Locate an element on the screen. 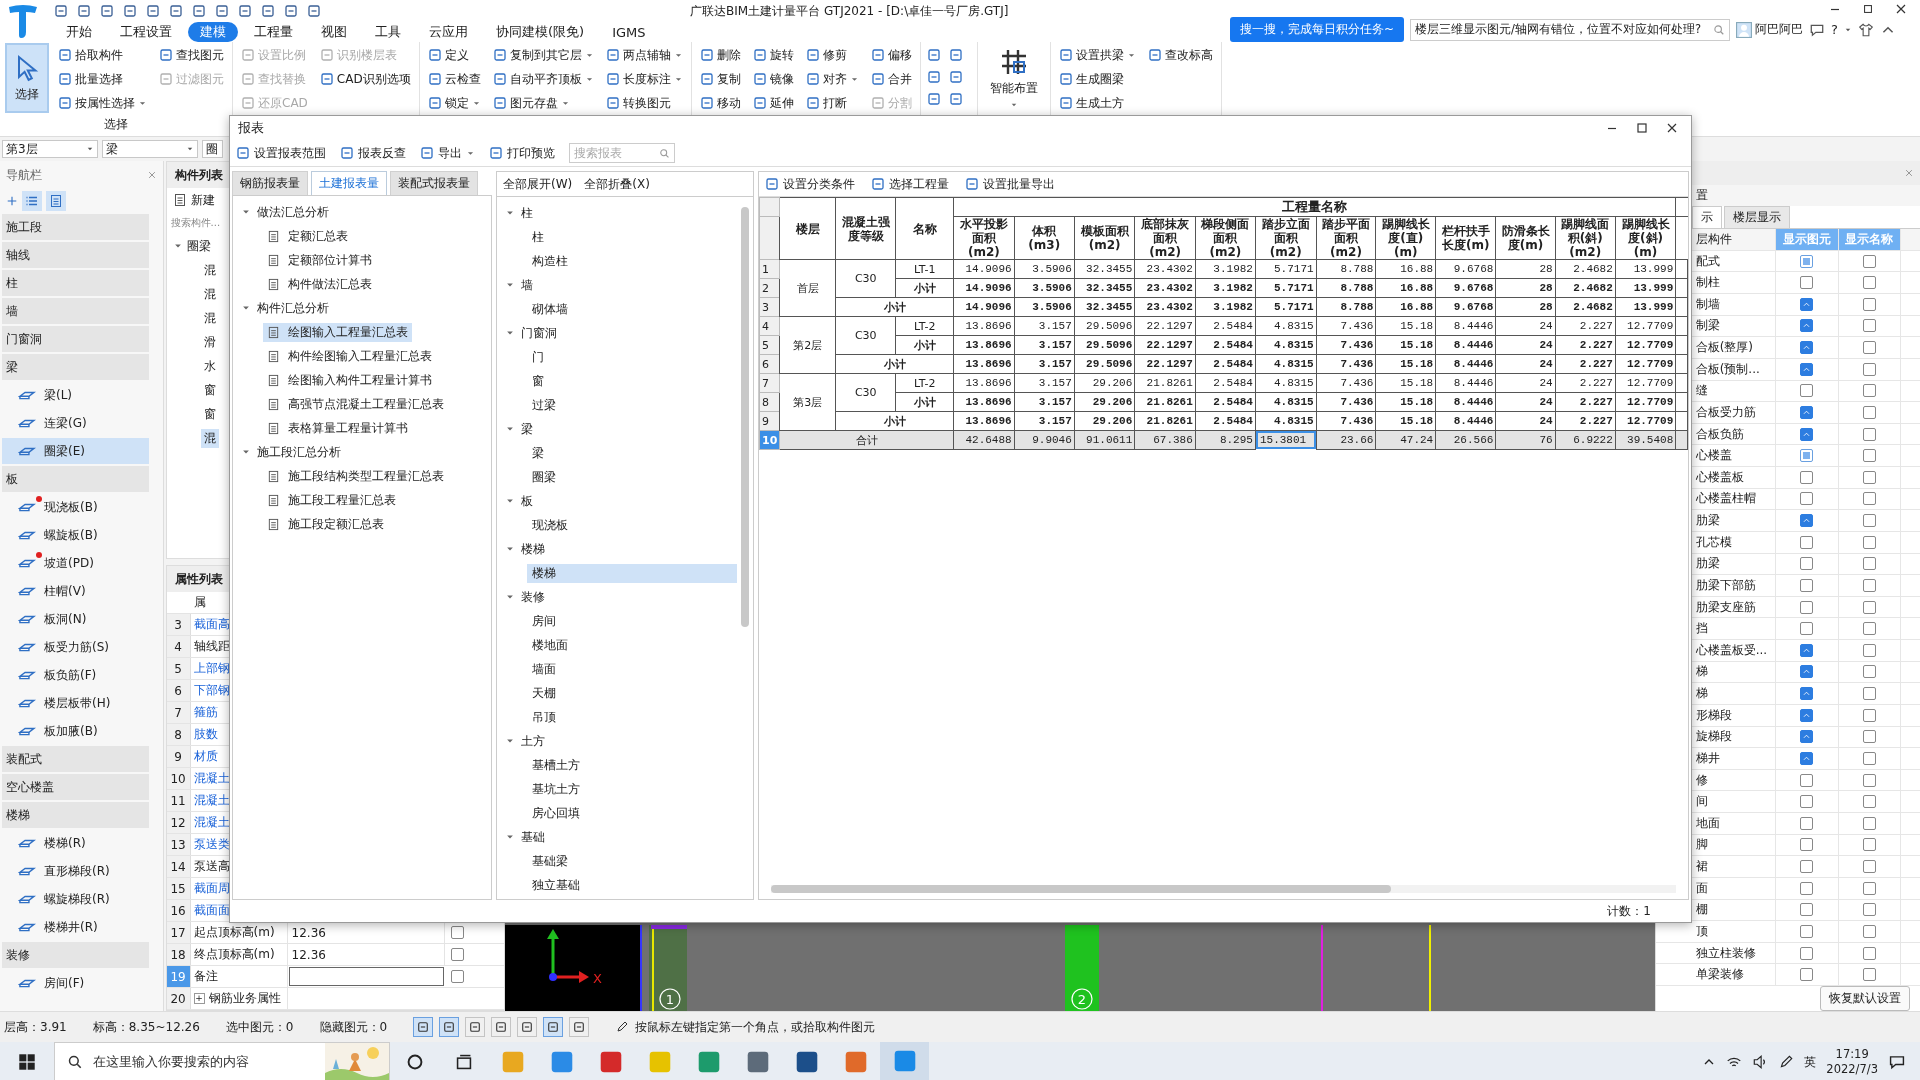 This screenshot has width=1920, height=1080. expand-all-button: 全部展开(W) is located at coordinates (538, 184).